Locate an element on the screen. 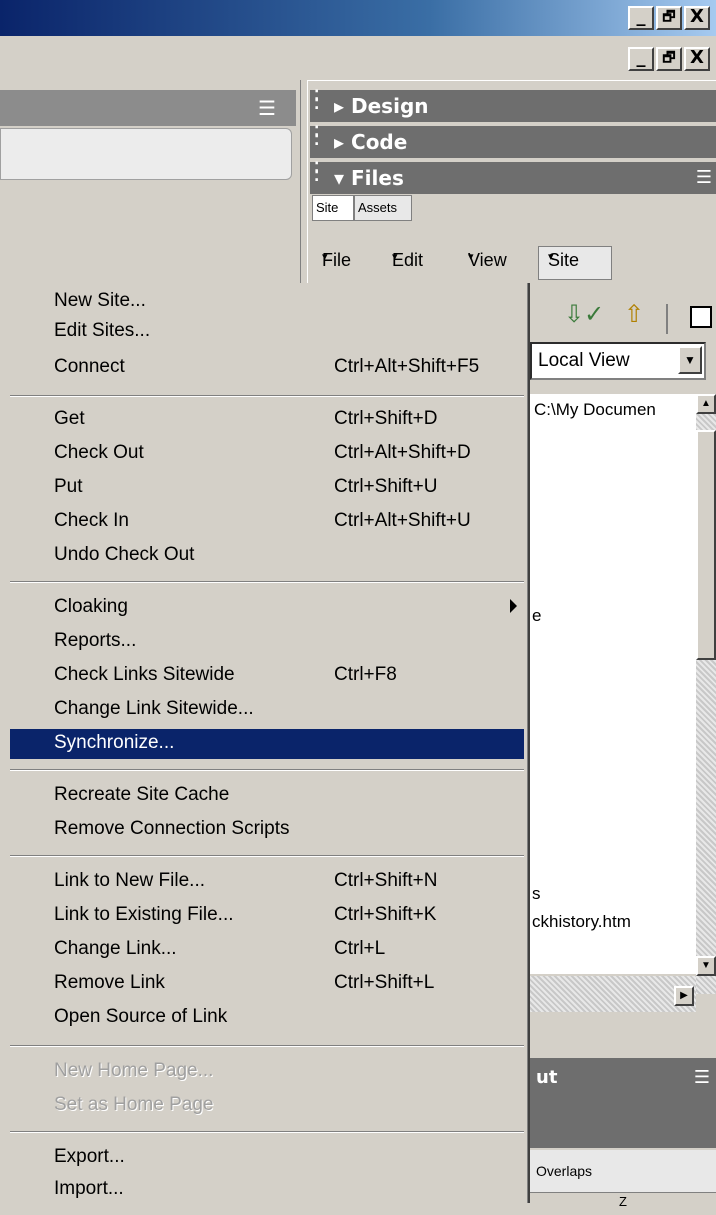 The image size is (716, 1215). menu-item-check-out: Check Out Ctrl+Alt+Shift+D is located at coordinates (267, 454).